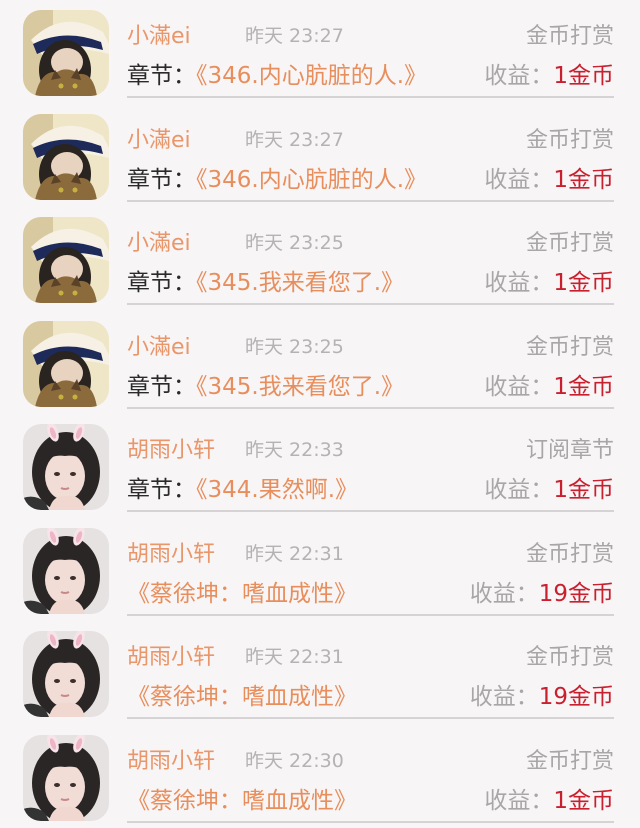 Image resolution: width=640 pixels, height=828 pixels. I want to click on record-detail: 章节：《346.内心肮脏的人.》 收益：1金币, so click(370, 73).